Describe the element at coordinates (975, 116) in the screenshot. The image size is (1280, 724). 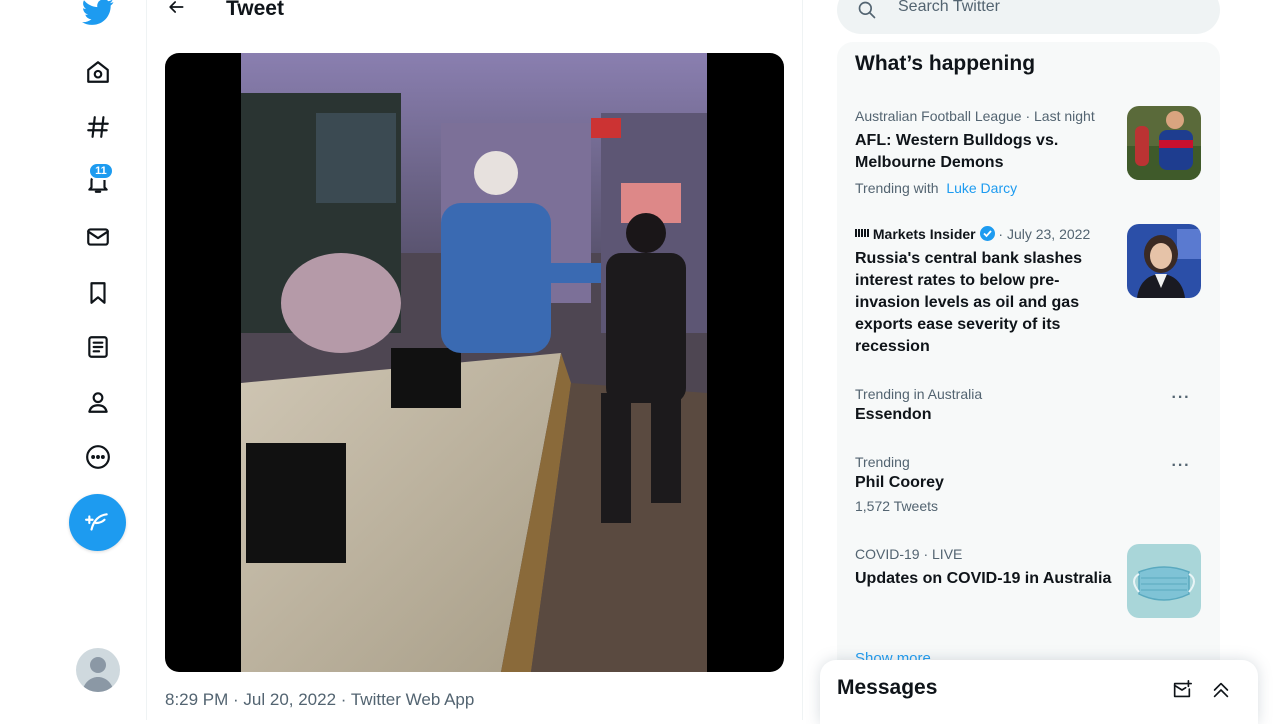
I see `trend-meta: Australian Football League · Last night` at that location.